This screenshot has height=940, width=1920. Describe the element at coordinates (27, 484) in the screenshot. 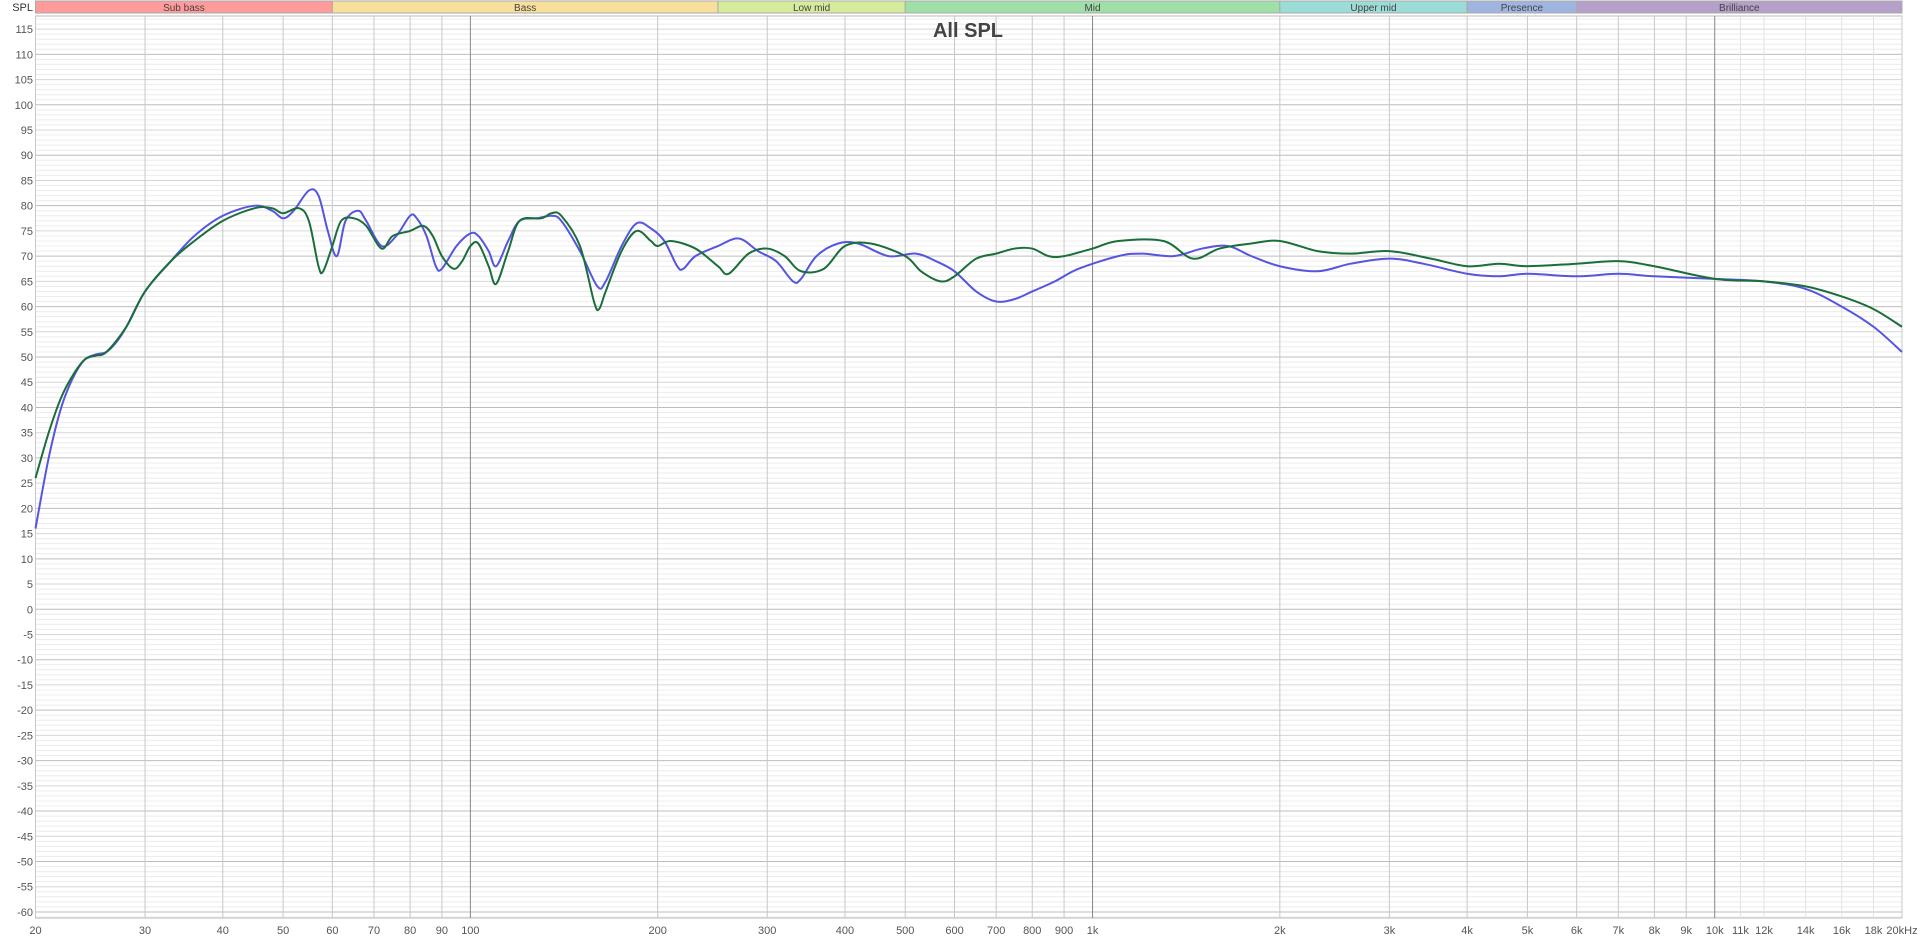

I see `y-tick-label: 25` at that location.